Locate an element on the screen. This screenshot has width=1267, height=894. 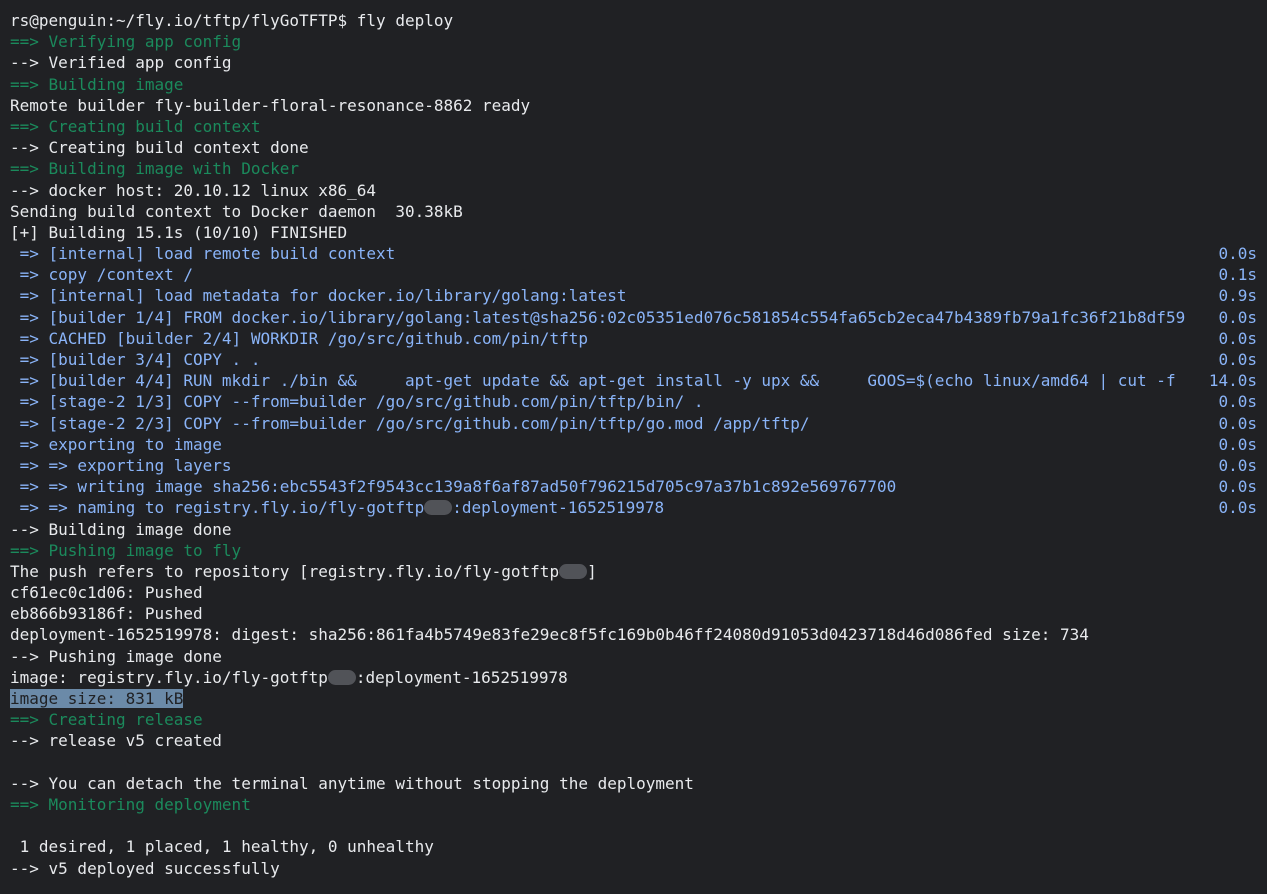
image-line-suffix: :deployment-1652519978 is located at coordinates (461, 677).